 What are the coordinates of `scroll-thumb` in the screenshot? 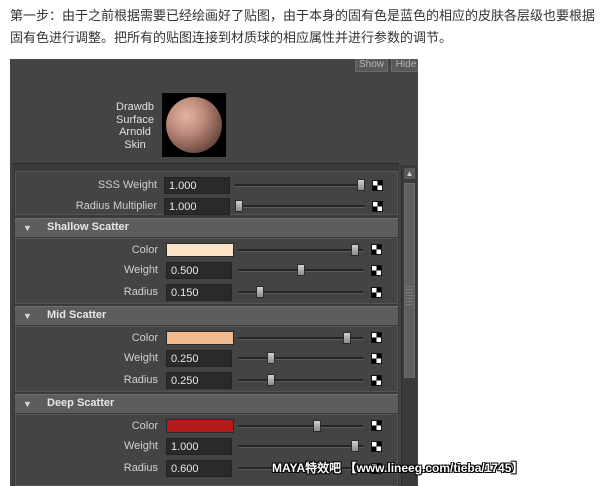 It's located at (409, 280).